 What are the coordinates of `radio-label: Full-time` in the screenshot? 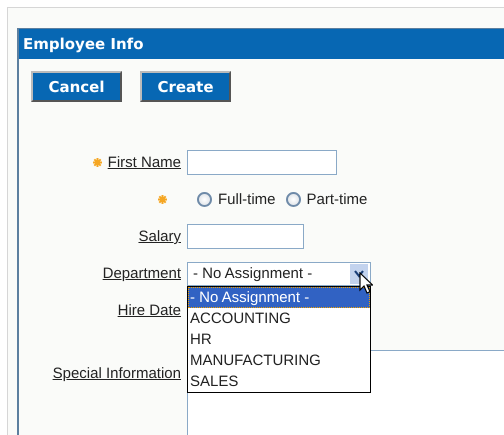 It's located at (247, 199).